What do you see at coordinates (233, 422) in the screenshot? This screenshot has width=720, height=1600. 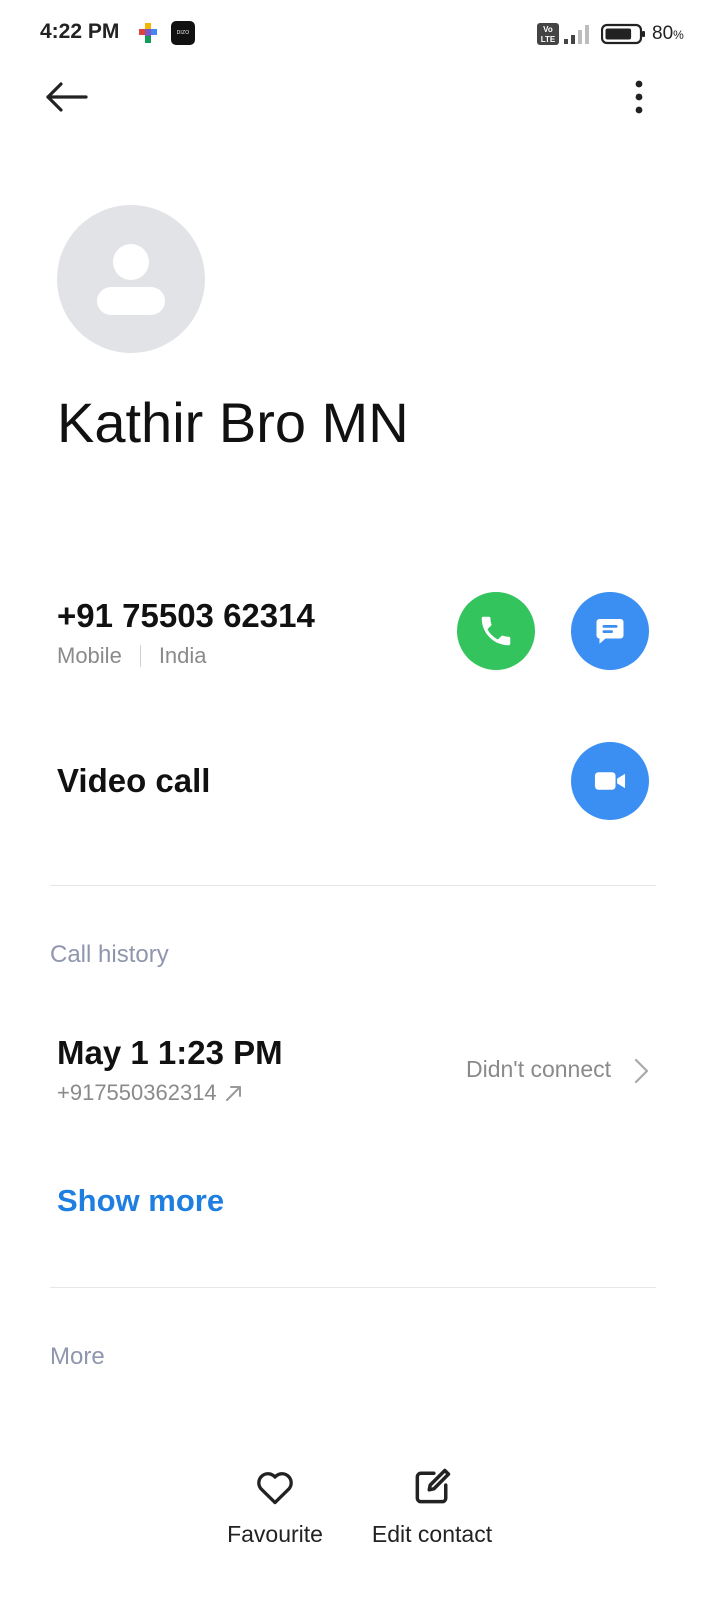 I see `contact-name: Kathir Bro MN` at bounding box center [233, 422].